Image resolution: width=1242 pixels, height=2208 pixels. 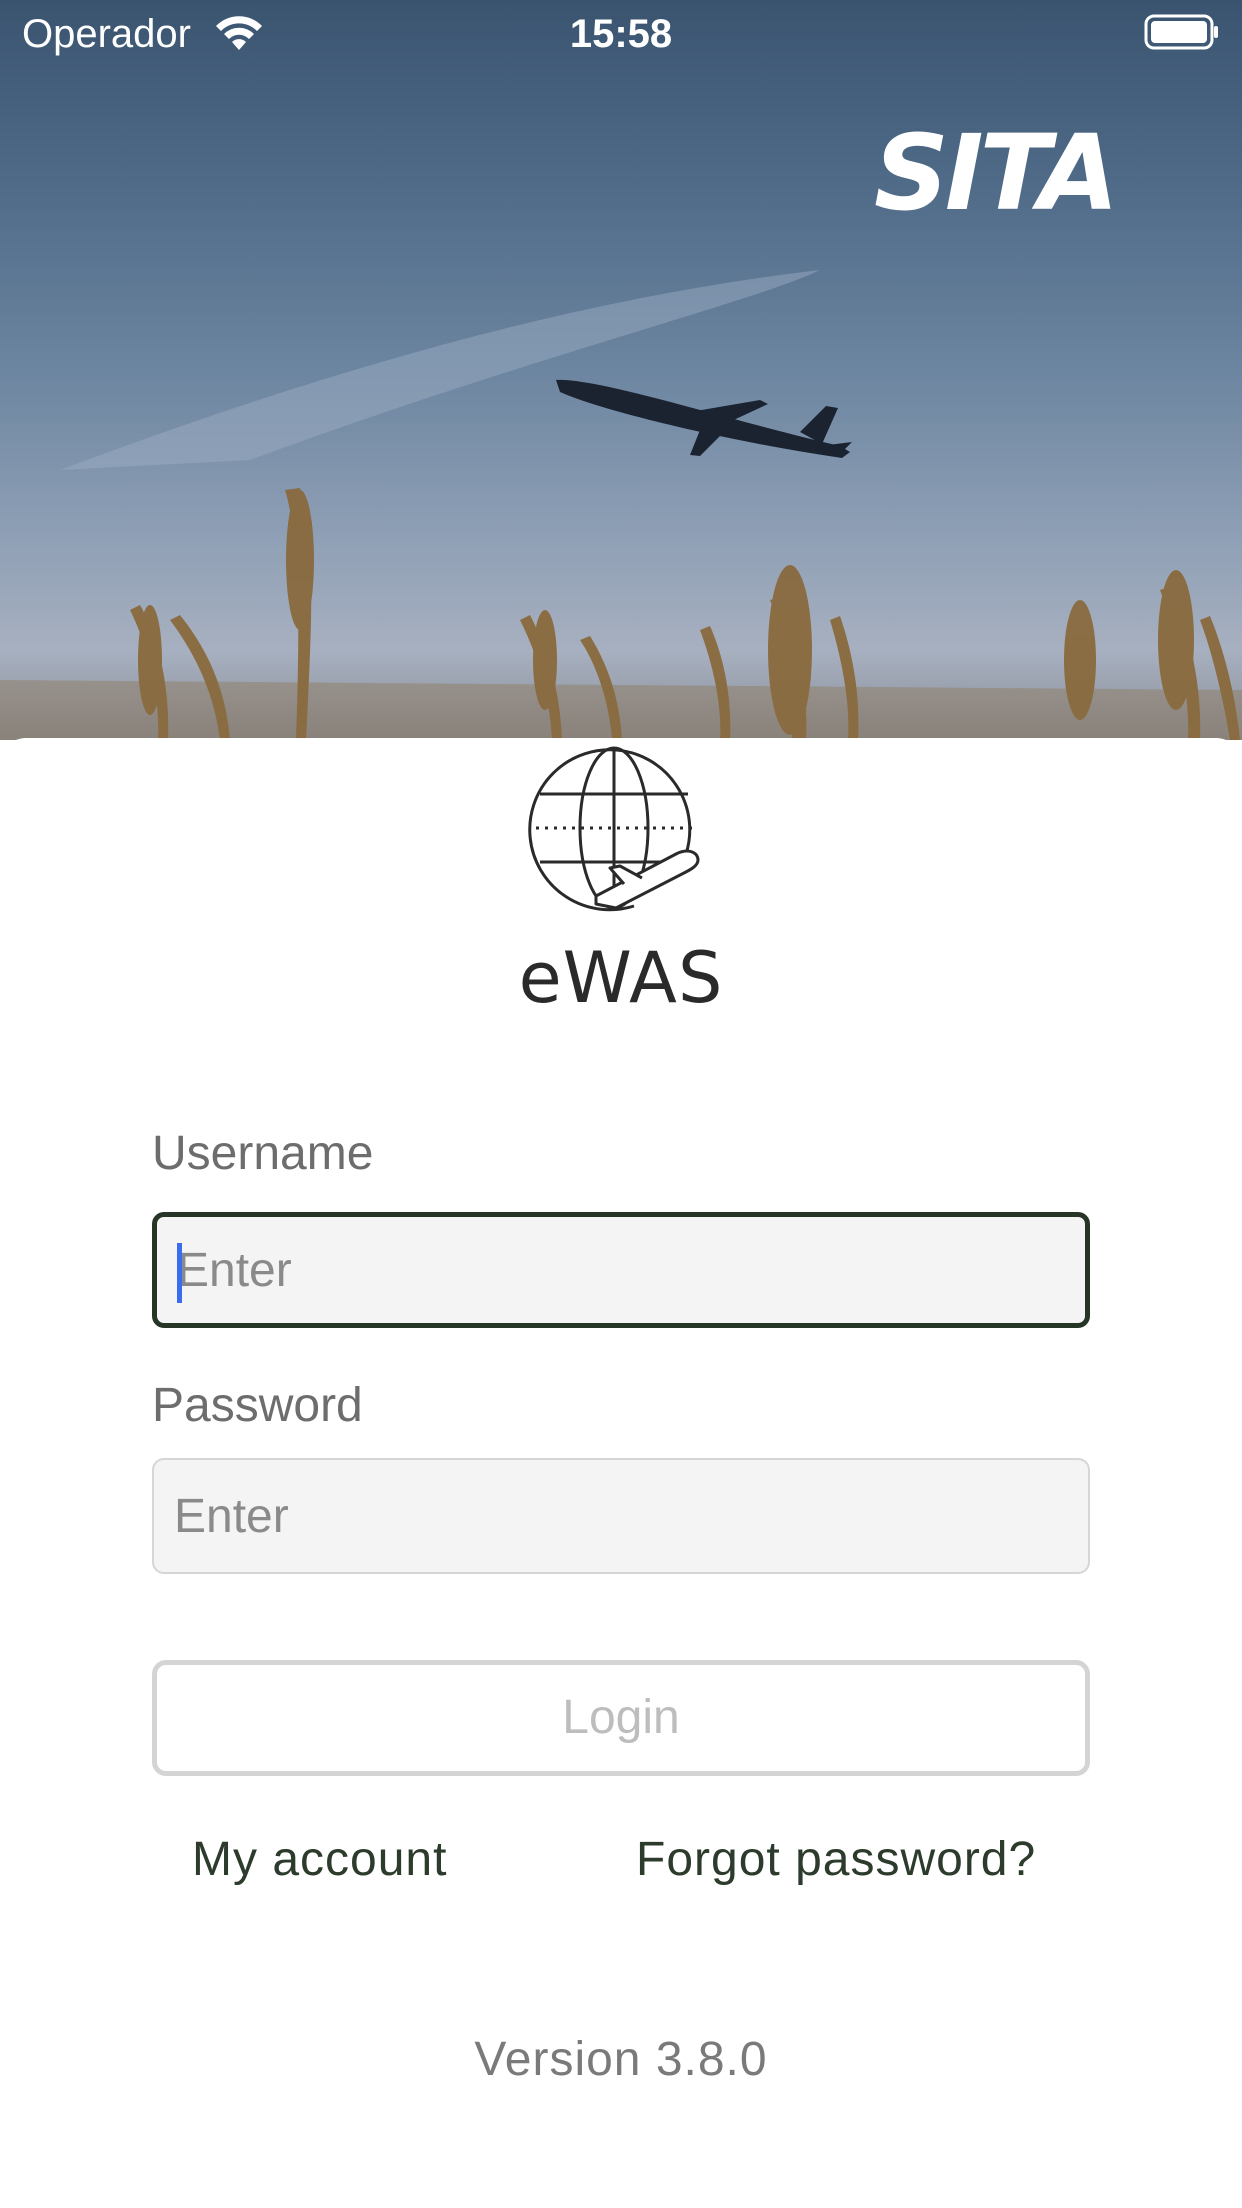 What do you see at coordinates (1181, 32) in the screenshot?
I see `battery-icon` at bounding box center [1181, 32].